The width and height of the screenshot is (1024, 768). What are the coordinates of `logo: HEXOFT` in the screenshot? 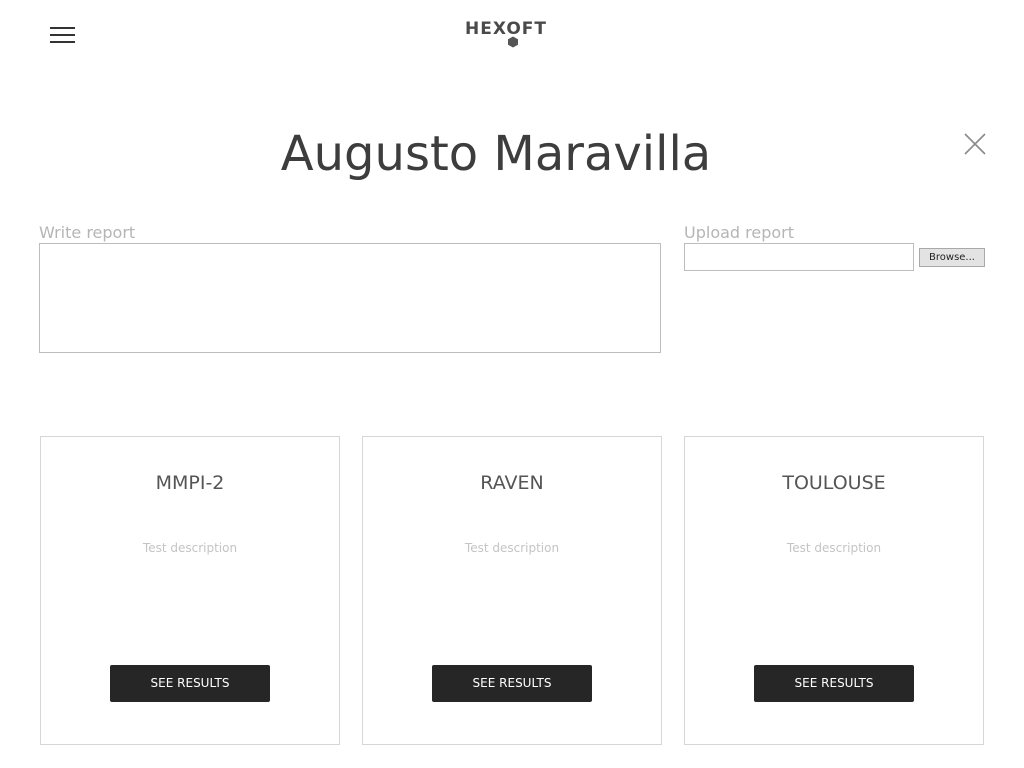 It's located at (512, 34).